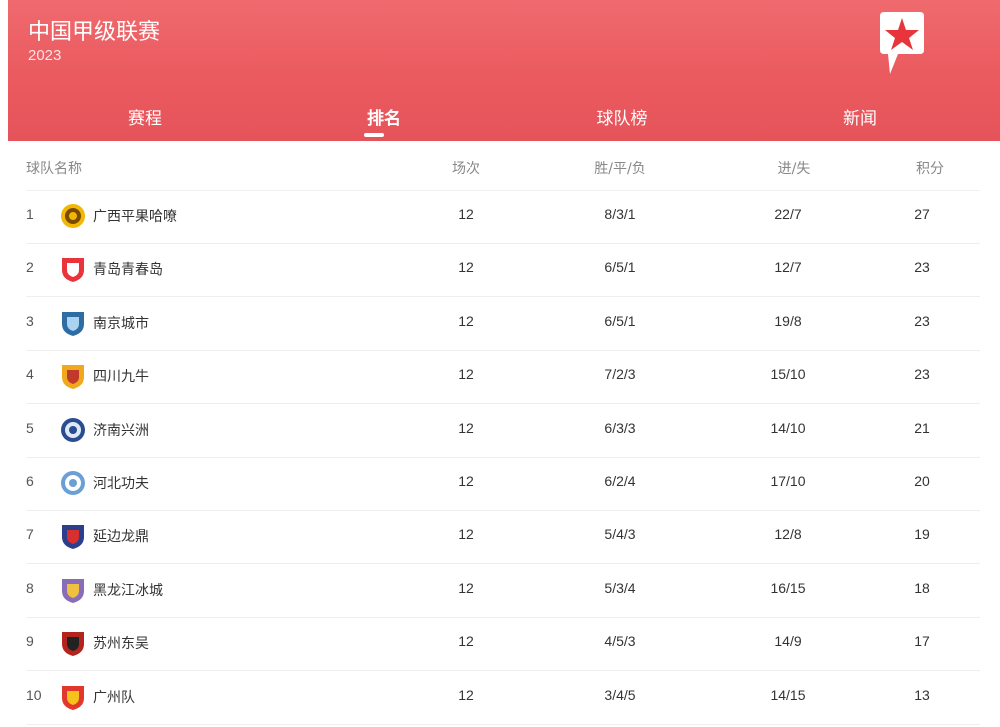  Describe the element at coordinates (503, 377) in the screenshot. I see `table-row: 4 四川九牛 12 7/2/3 15/10 23` at that location.